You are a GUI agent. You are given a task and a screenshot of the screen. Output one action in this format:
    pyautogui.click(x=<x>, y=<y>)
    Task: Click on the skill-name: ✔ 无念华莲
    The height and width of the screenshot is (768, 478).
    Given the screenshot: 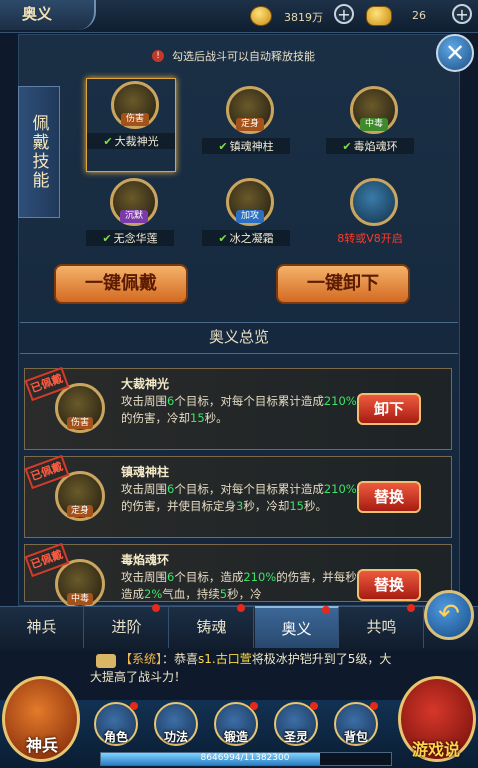 What is the action you would take?
    pyautogui.click(x=130, y=238)
    